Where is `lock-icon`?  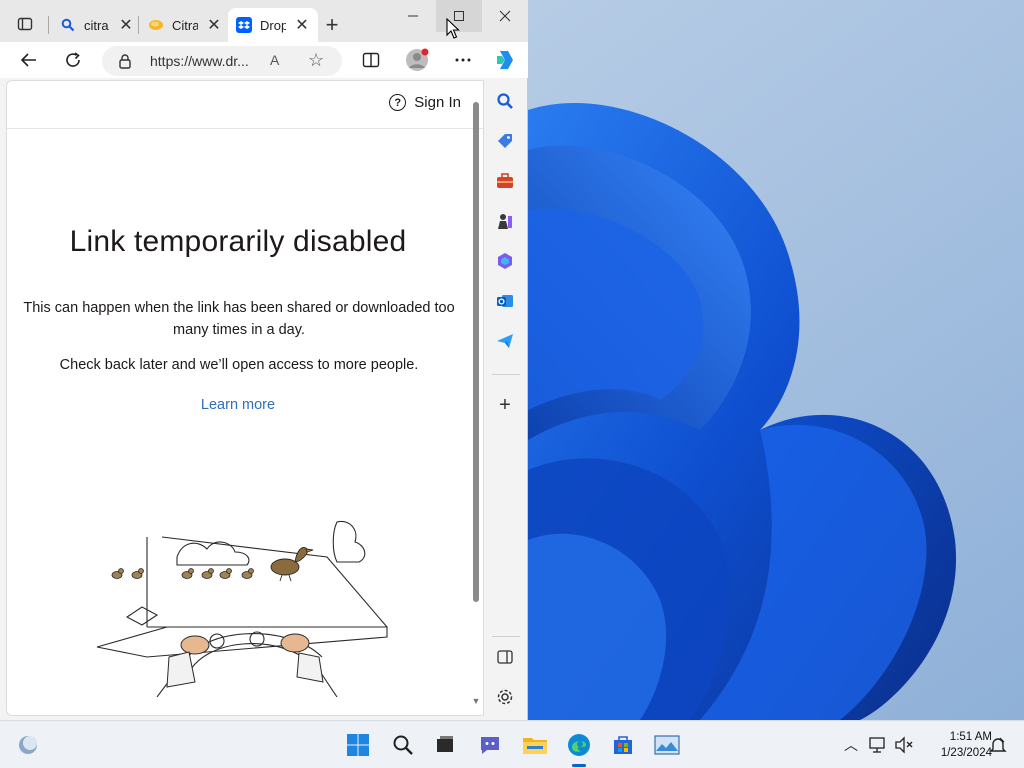 lock-icon is located at coordinates (125, 63).